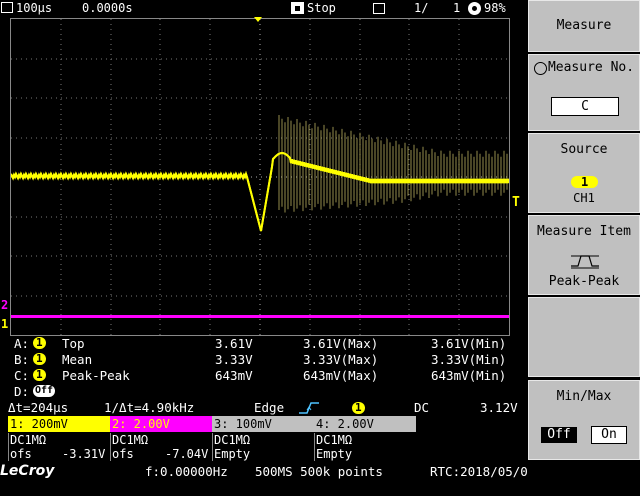 The width and height of the screenshot is (640, 496). What do you see at coordinates (4, 324) in the screenshot?
I see `ch1-marker: 1` at bounding box center [4, 324].